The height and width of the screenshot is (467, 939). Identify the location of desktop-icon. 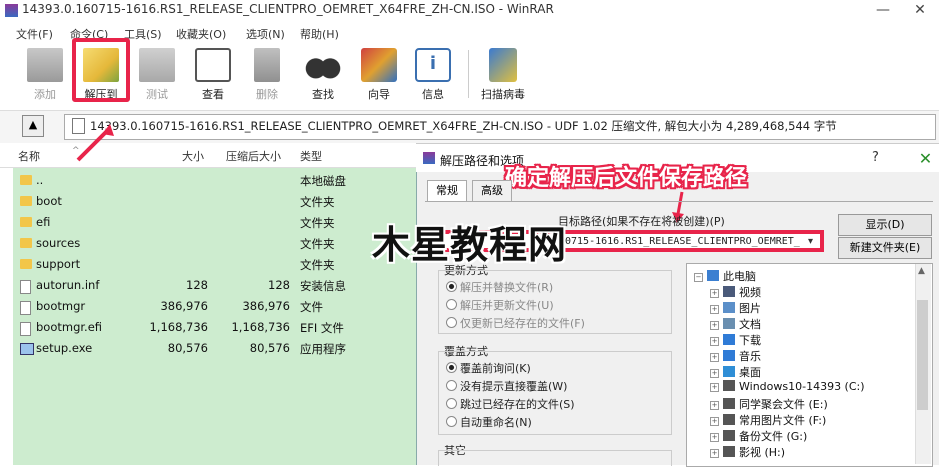
(729, 371).